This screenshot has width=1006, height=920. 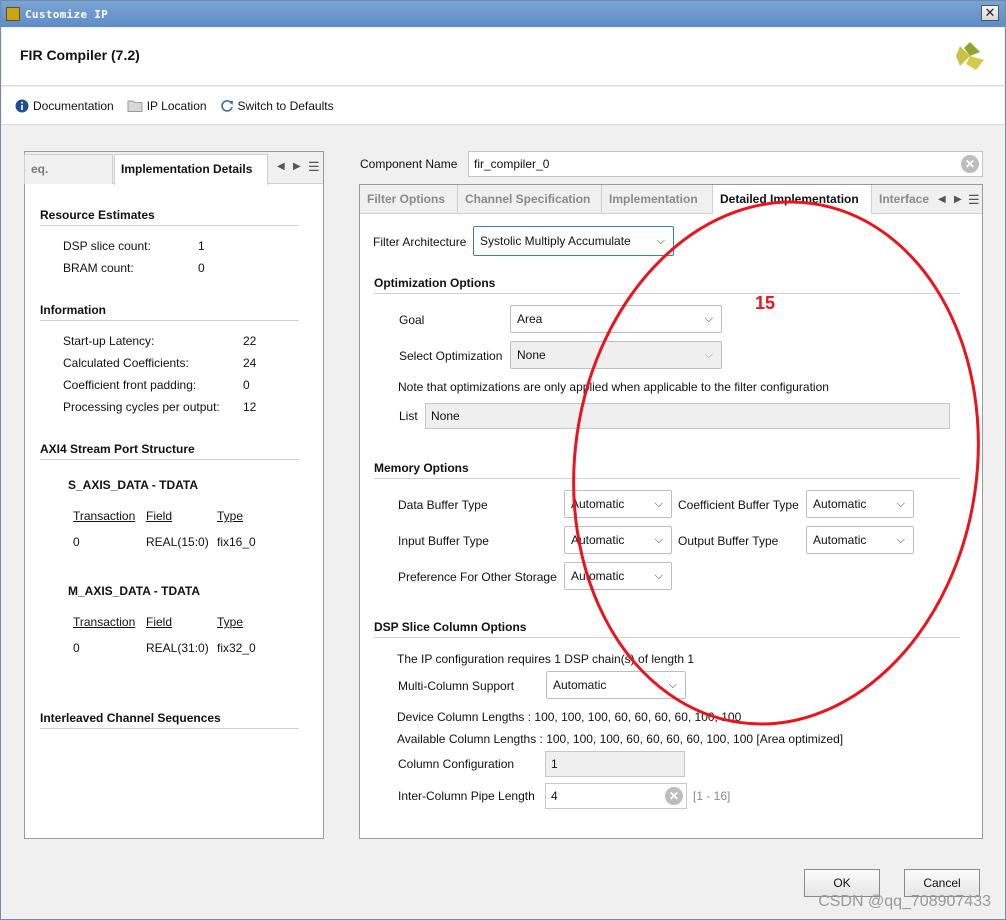 What do you see at coordinates (297, 166) in the screenshot?
I see `tab-right-arrow-icon: ▶` at bounding box center [297, 166].